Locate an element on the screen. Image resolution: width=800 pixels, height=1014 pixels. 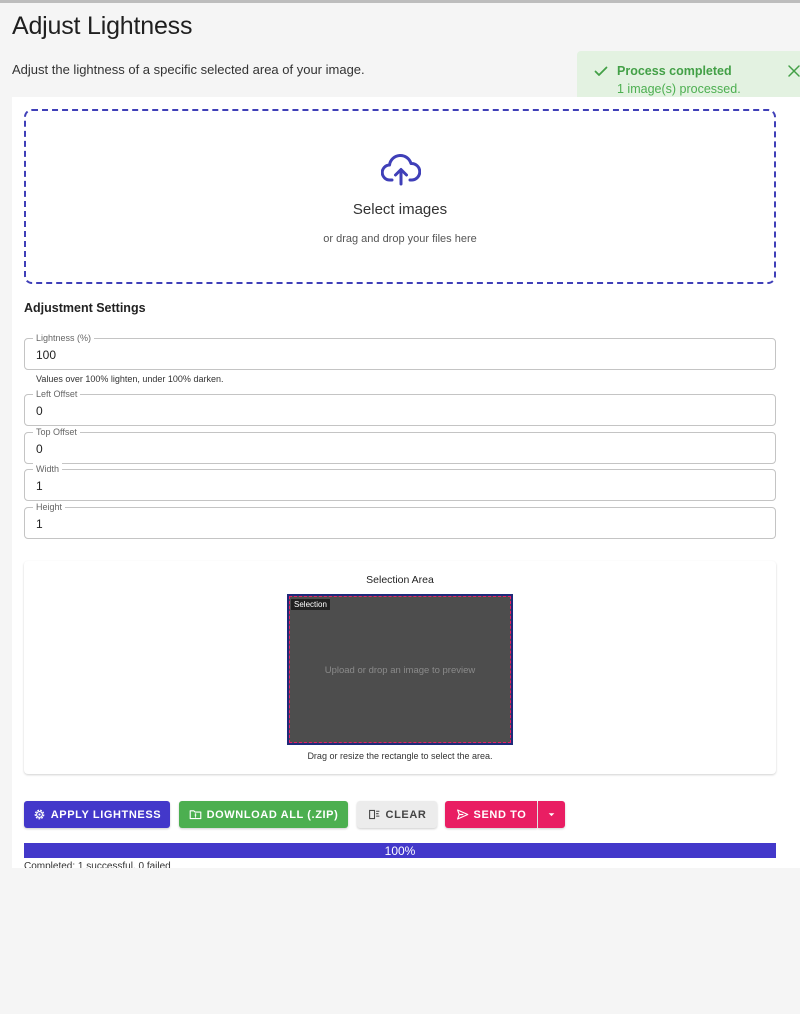
width-field: Width is located at coordinates (400, 482).